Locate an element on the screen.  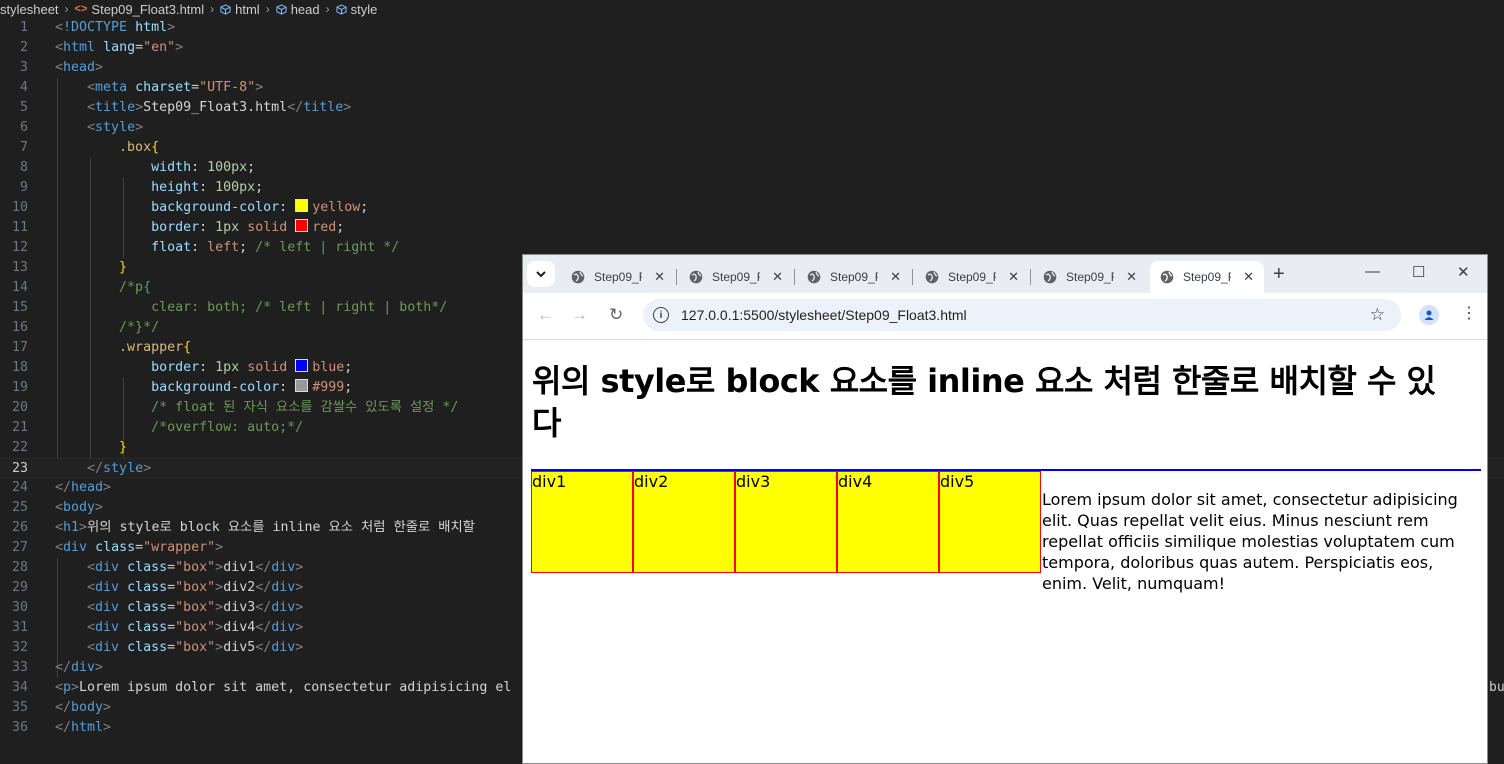
minimize-icon: — is located at coordinates (1372, 271).